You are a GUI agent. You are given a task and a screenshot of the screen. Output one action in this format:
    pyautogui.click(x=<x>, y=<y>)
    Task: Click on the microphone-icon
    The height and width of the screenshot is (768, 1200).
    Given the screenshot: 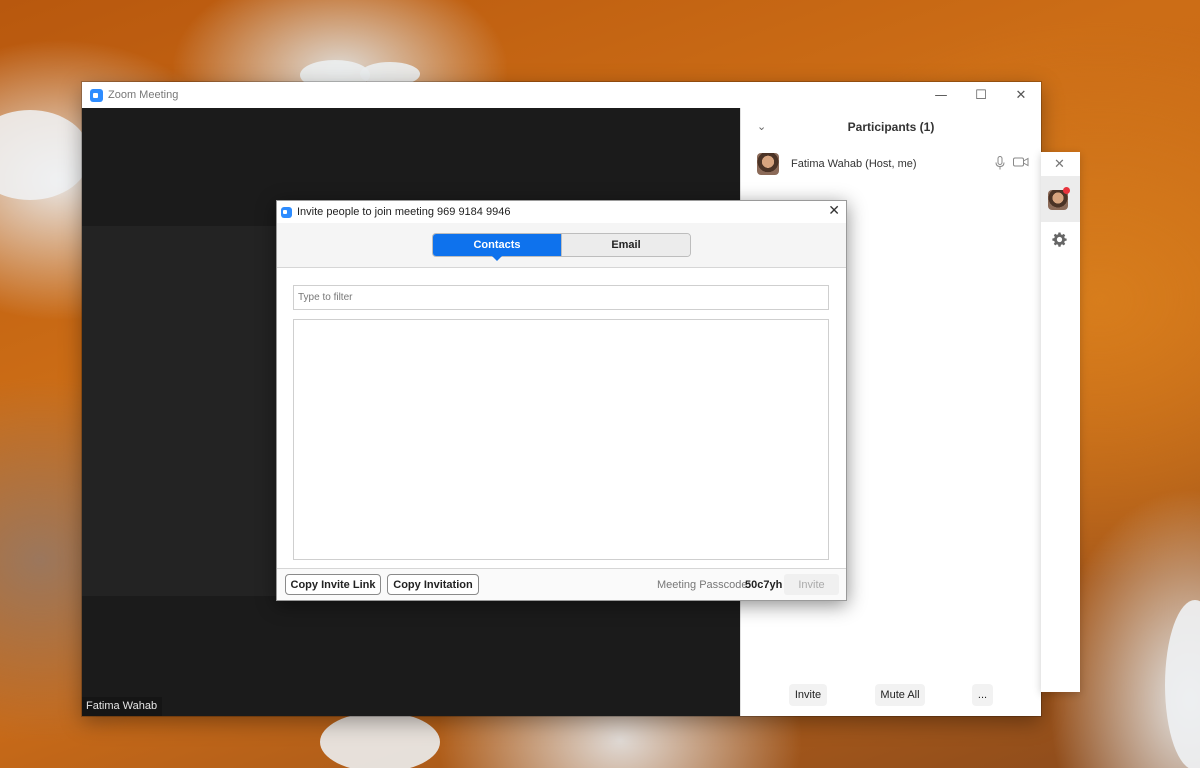 What is the action you would take?
    pyautogui.click(x=1000, y=163)
    